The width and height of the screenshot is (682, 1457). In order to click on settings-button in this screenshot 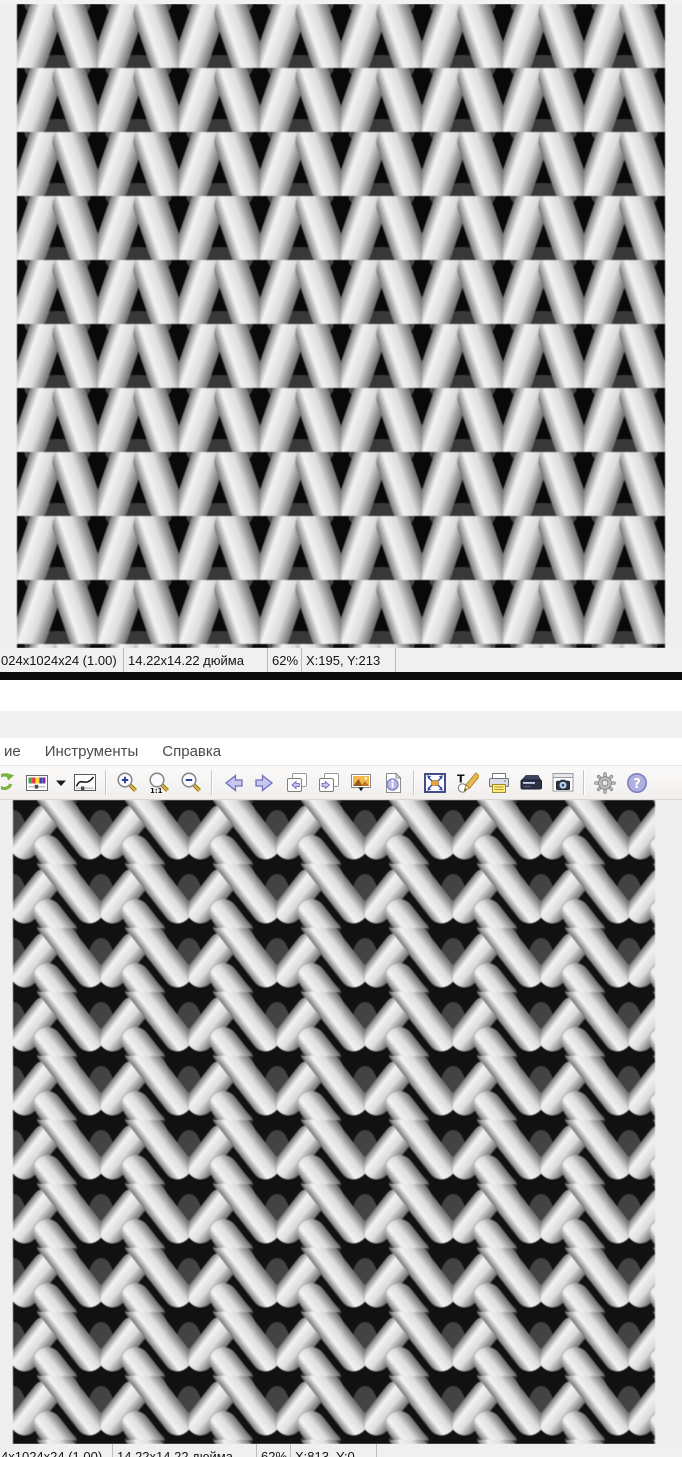, I will do `click(605, 783)`.